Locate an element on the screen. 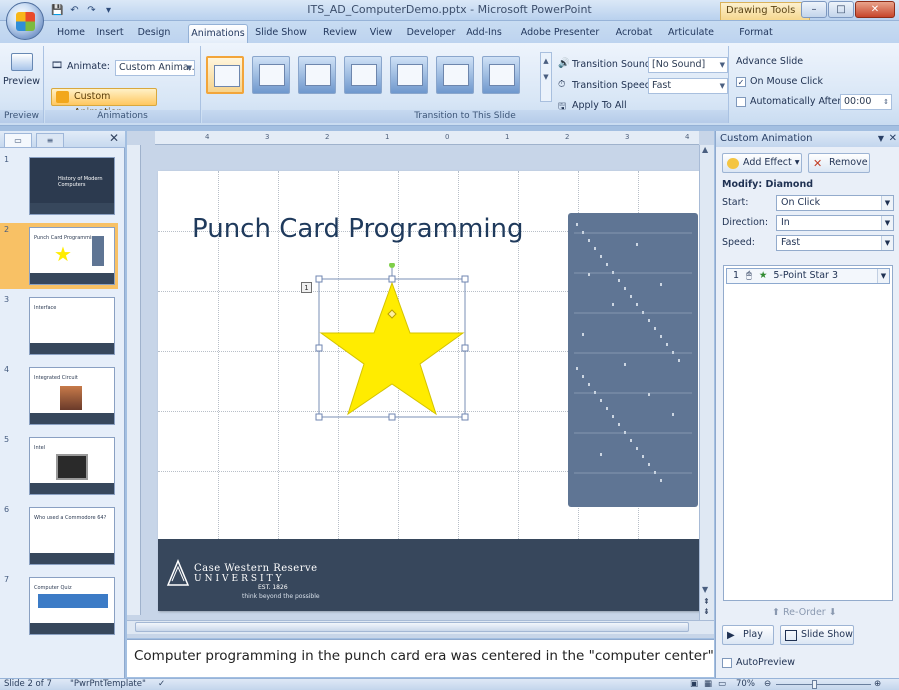 The height and width of the screenshot is (690, 899). slide-show-button: Slide Show is located at coordinates (817, 635).